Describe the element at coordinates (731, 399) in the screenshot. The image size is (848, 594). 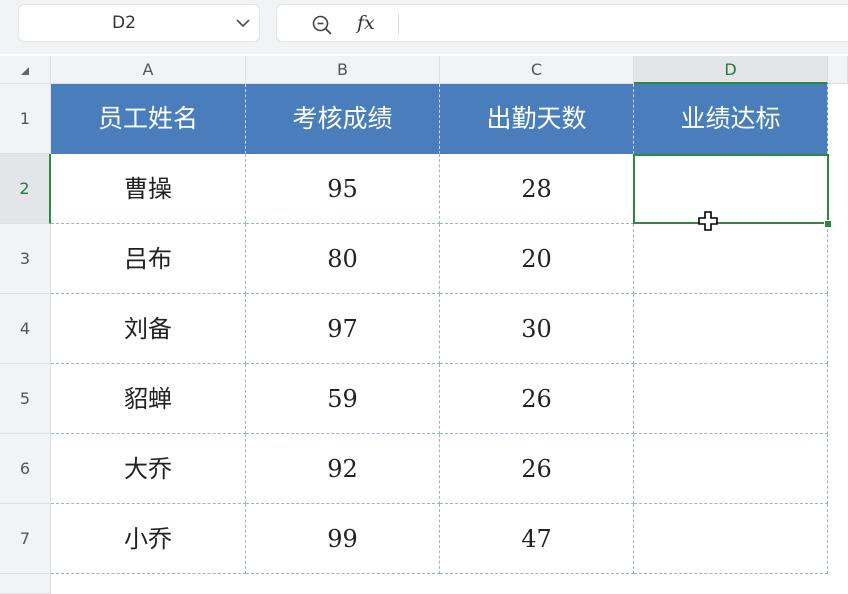
I see `cell-d5` at that location.